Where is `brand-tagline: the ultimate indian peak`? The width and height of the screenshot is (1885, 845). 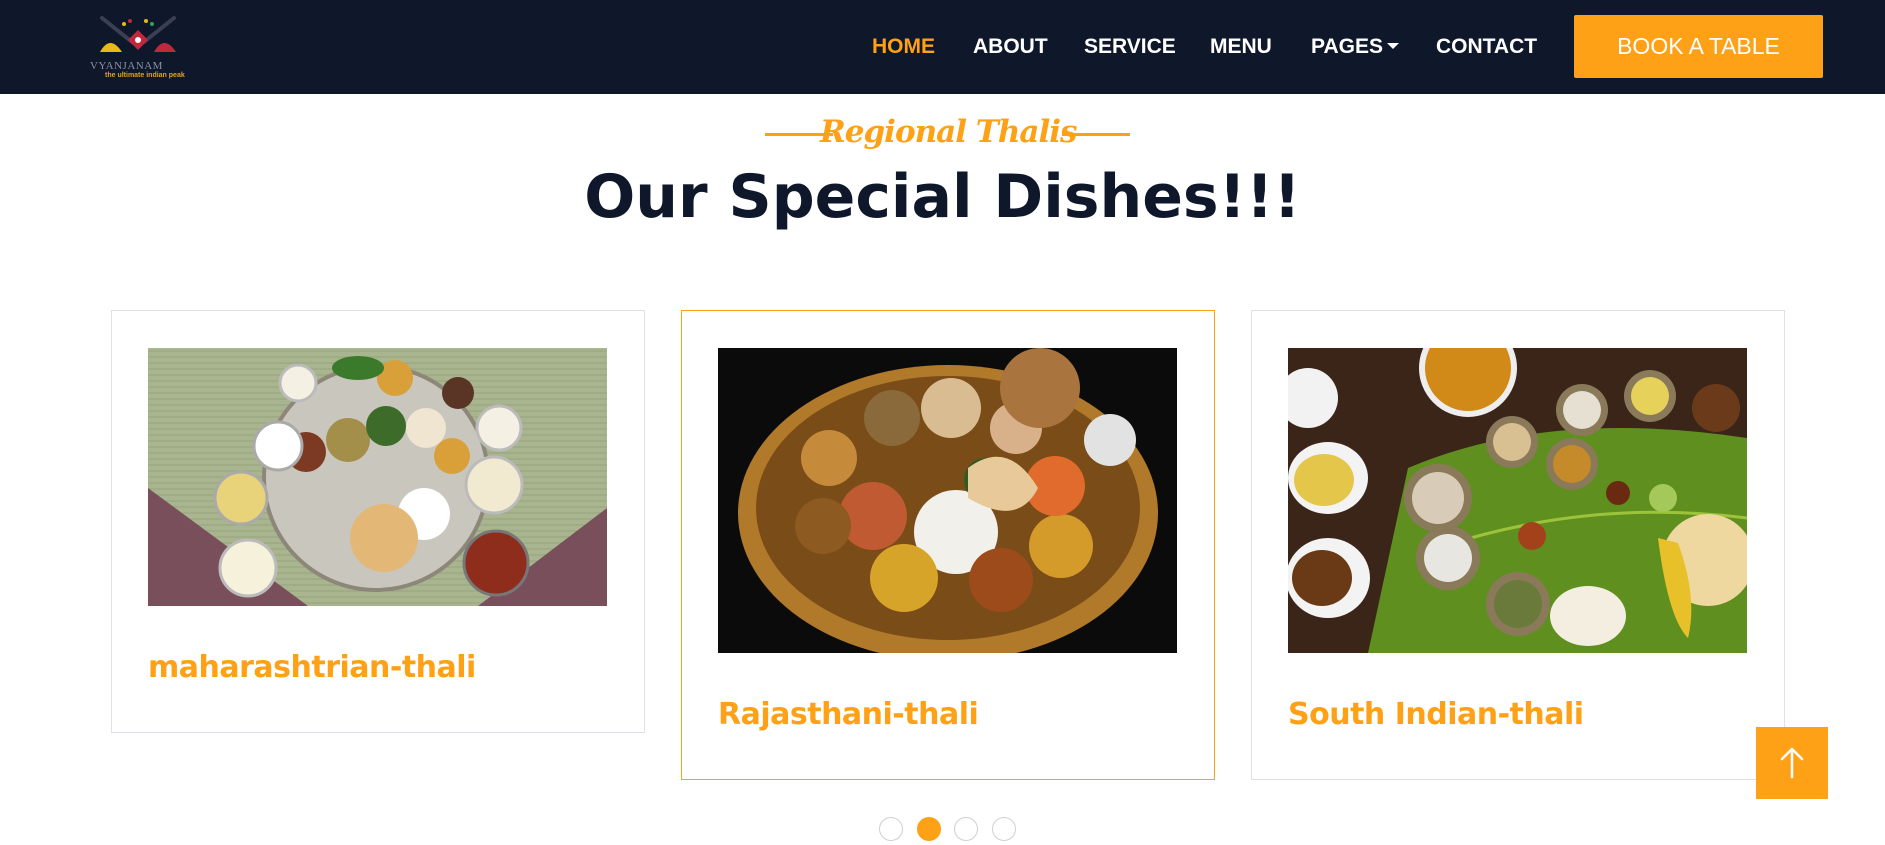 brand-tagline: the ultimate indian peak is located at coordinates (145, 75).